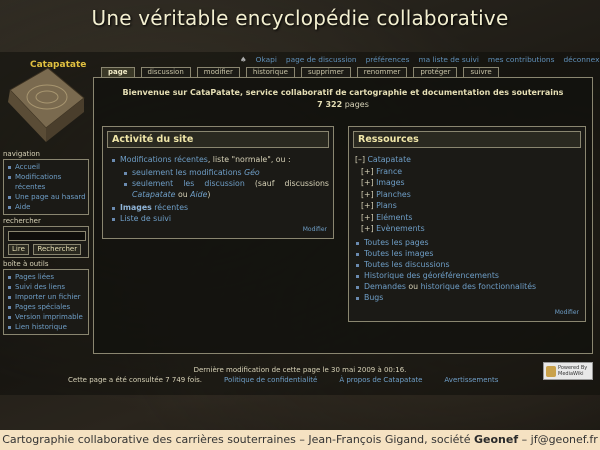 Image resolution: width=600 pixels, height=450 pixels. I want to click on caption-company: Geonef, so click(496, 439).